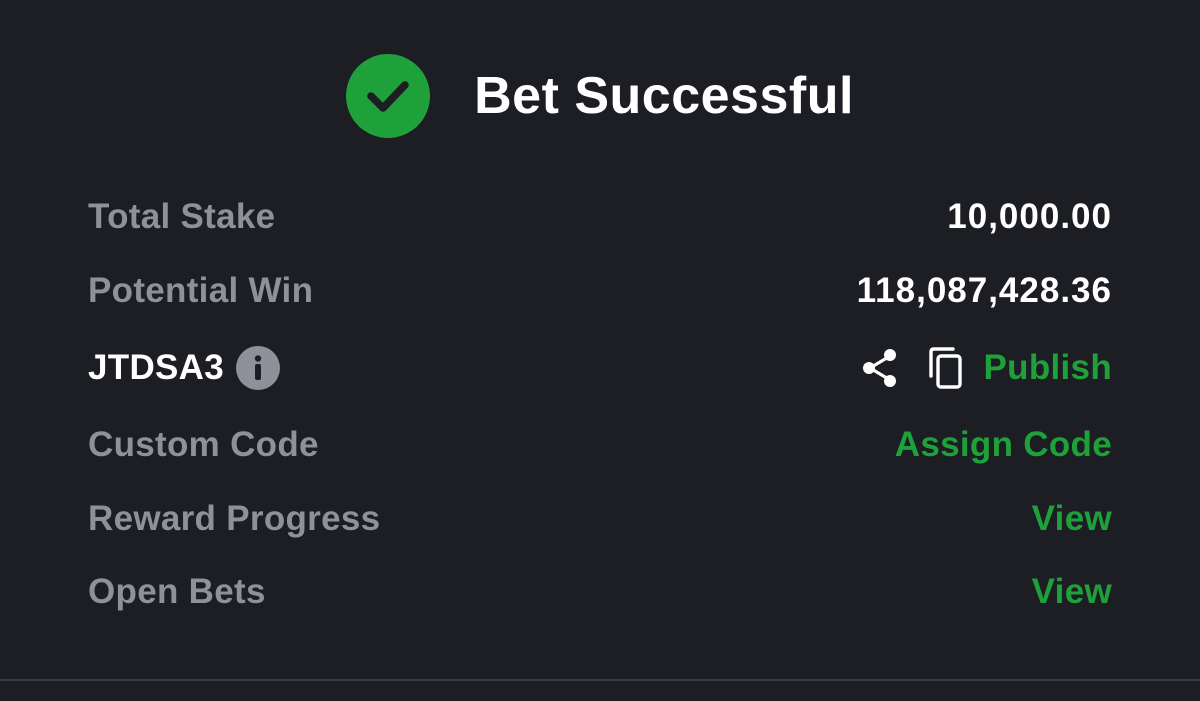 This screenshot has height=701, width=1200. I want to click on booking-code-actions: Publish, so click(986, 368).